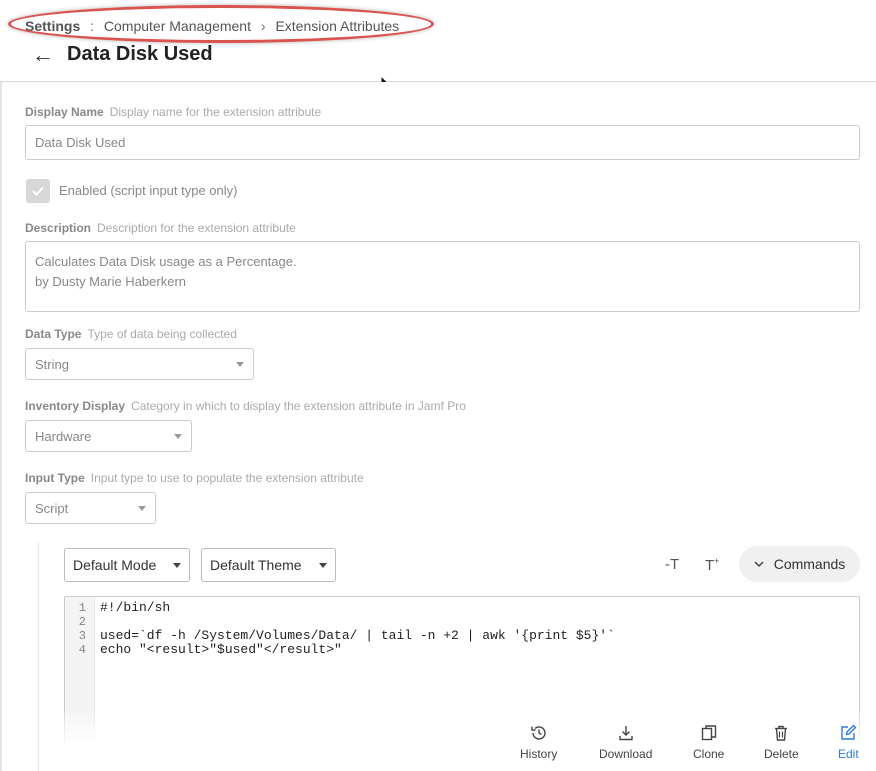  What do you see at coordinates (626, 754) in the screenshot?
I see `download-label: Download` at bounding box center [626, 754].